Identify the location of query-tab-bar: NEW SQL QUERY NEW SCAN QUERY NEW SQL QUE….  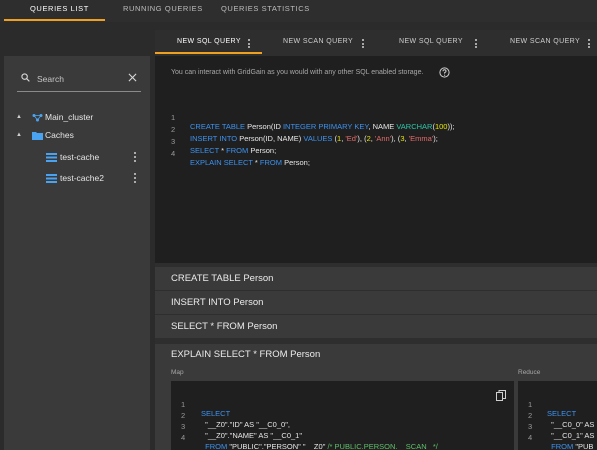
(376, 42).